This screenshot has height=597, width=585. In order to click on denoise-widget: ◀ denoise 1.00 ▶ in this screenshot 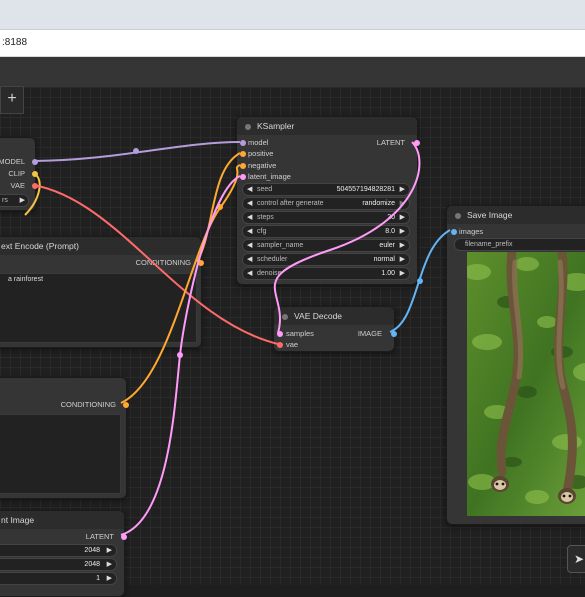, I will do `click(326, 273)`.